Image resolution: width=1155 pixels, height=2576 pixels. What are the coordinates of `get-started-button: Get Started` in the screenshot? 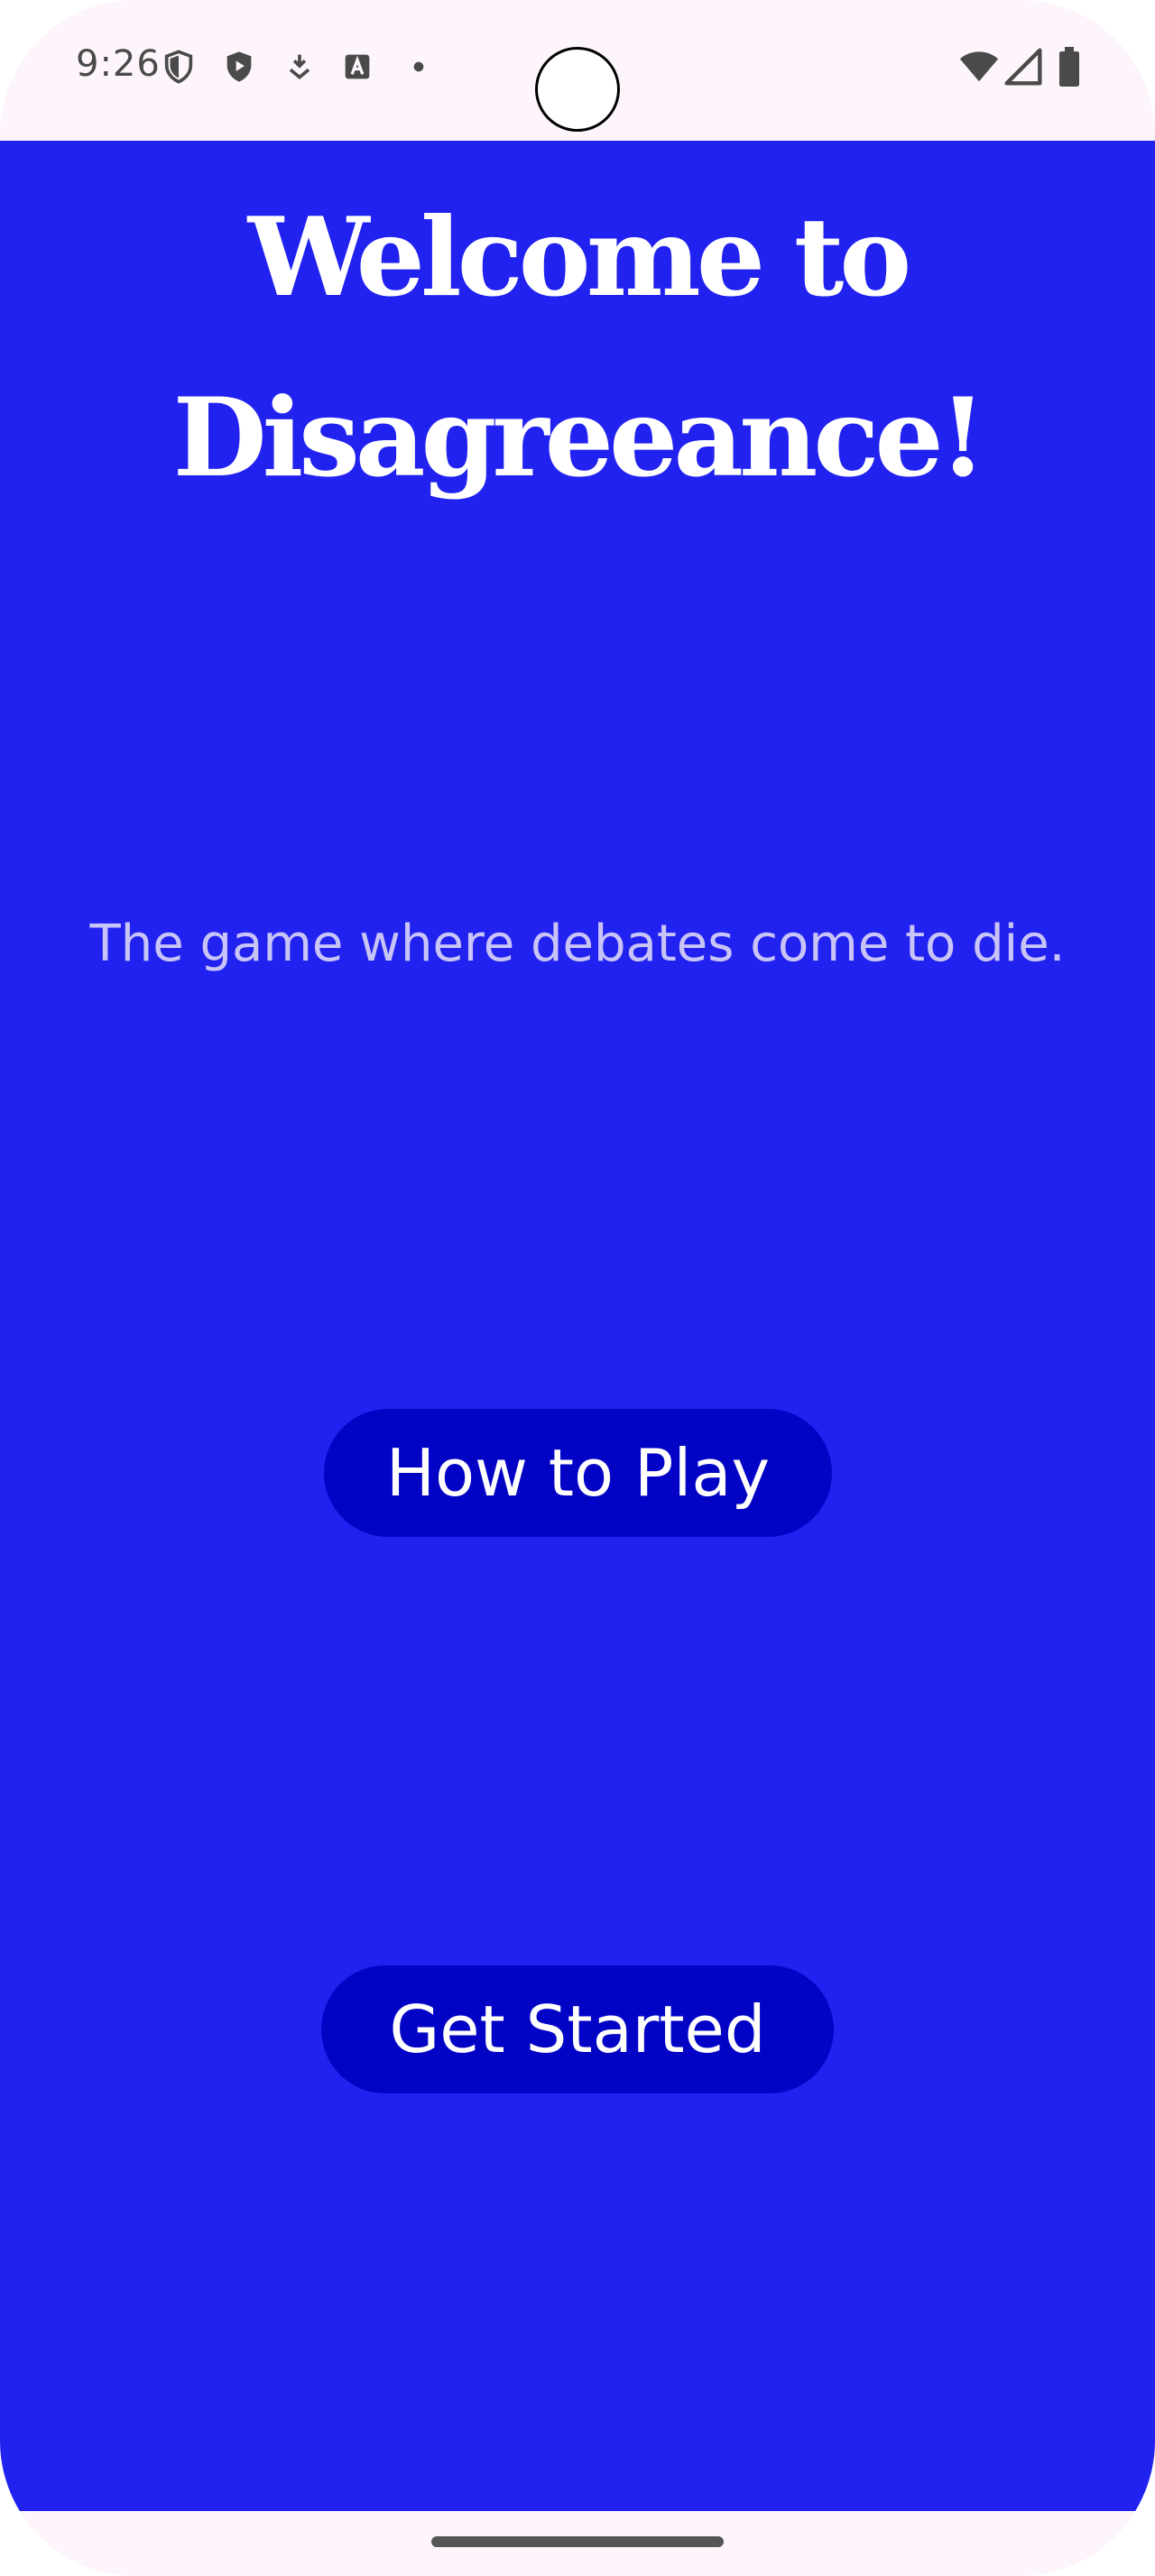 It's located at (577, 2029).